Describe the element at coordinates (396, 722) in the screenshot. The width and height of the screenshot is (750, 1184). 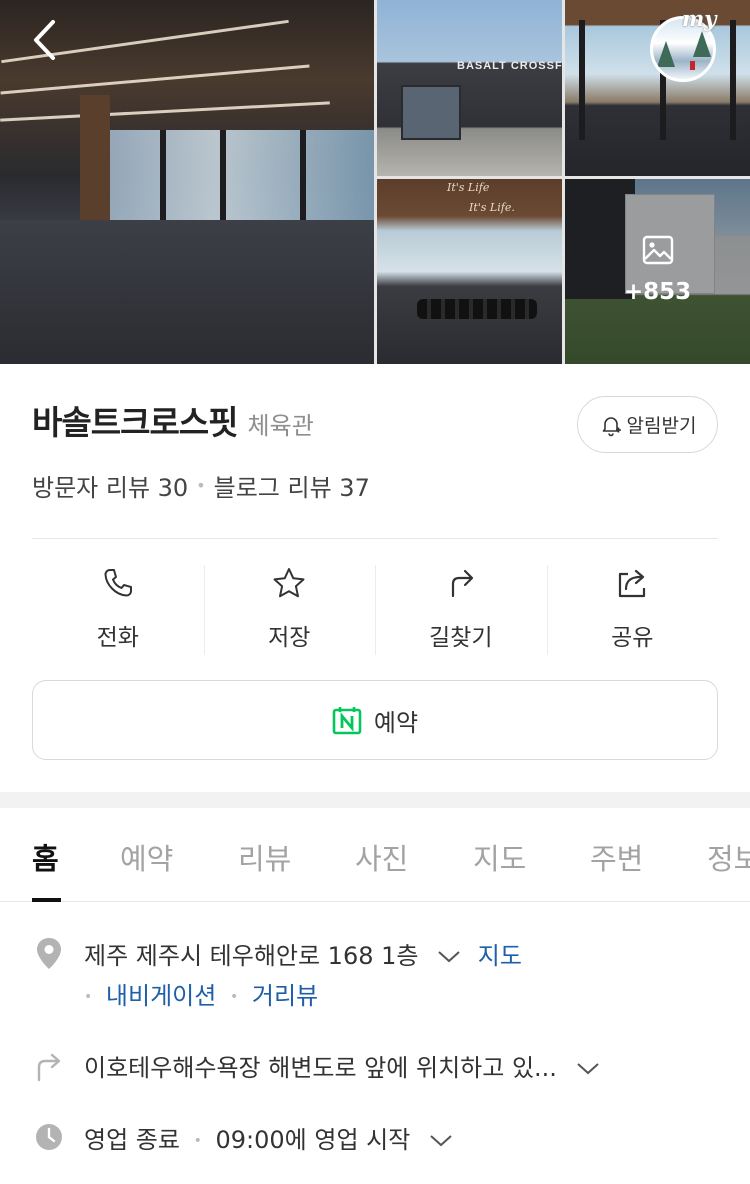
I see `reserve-label: 예약` at that location.